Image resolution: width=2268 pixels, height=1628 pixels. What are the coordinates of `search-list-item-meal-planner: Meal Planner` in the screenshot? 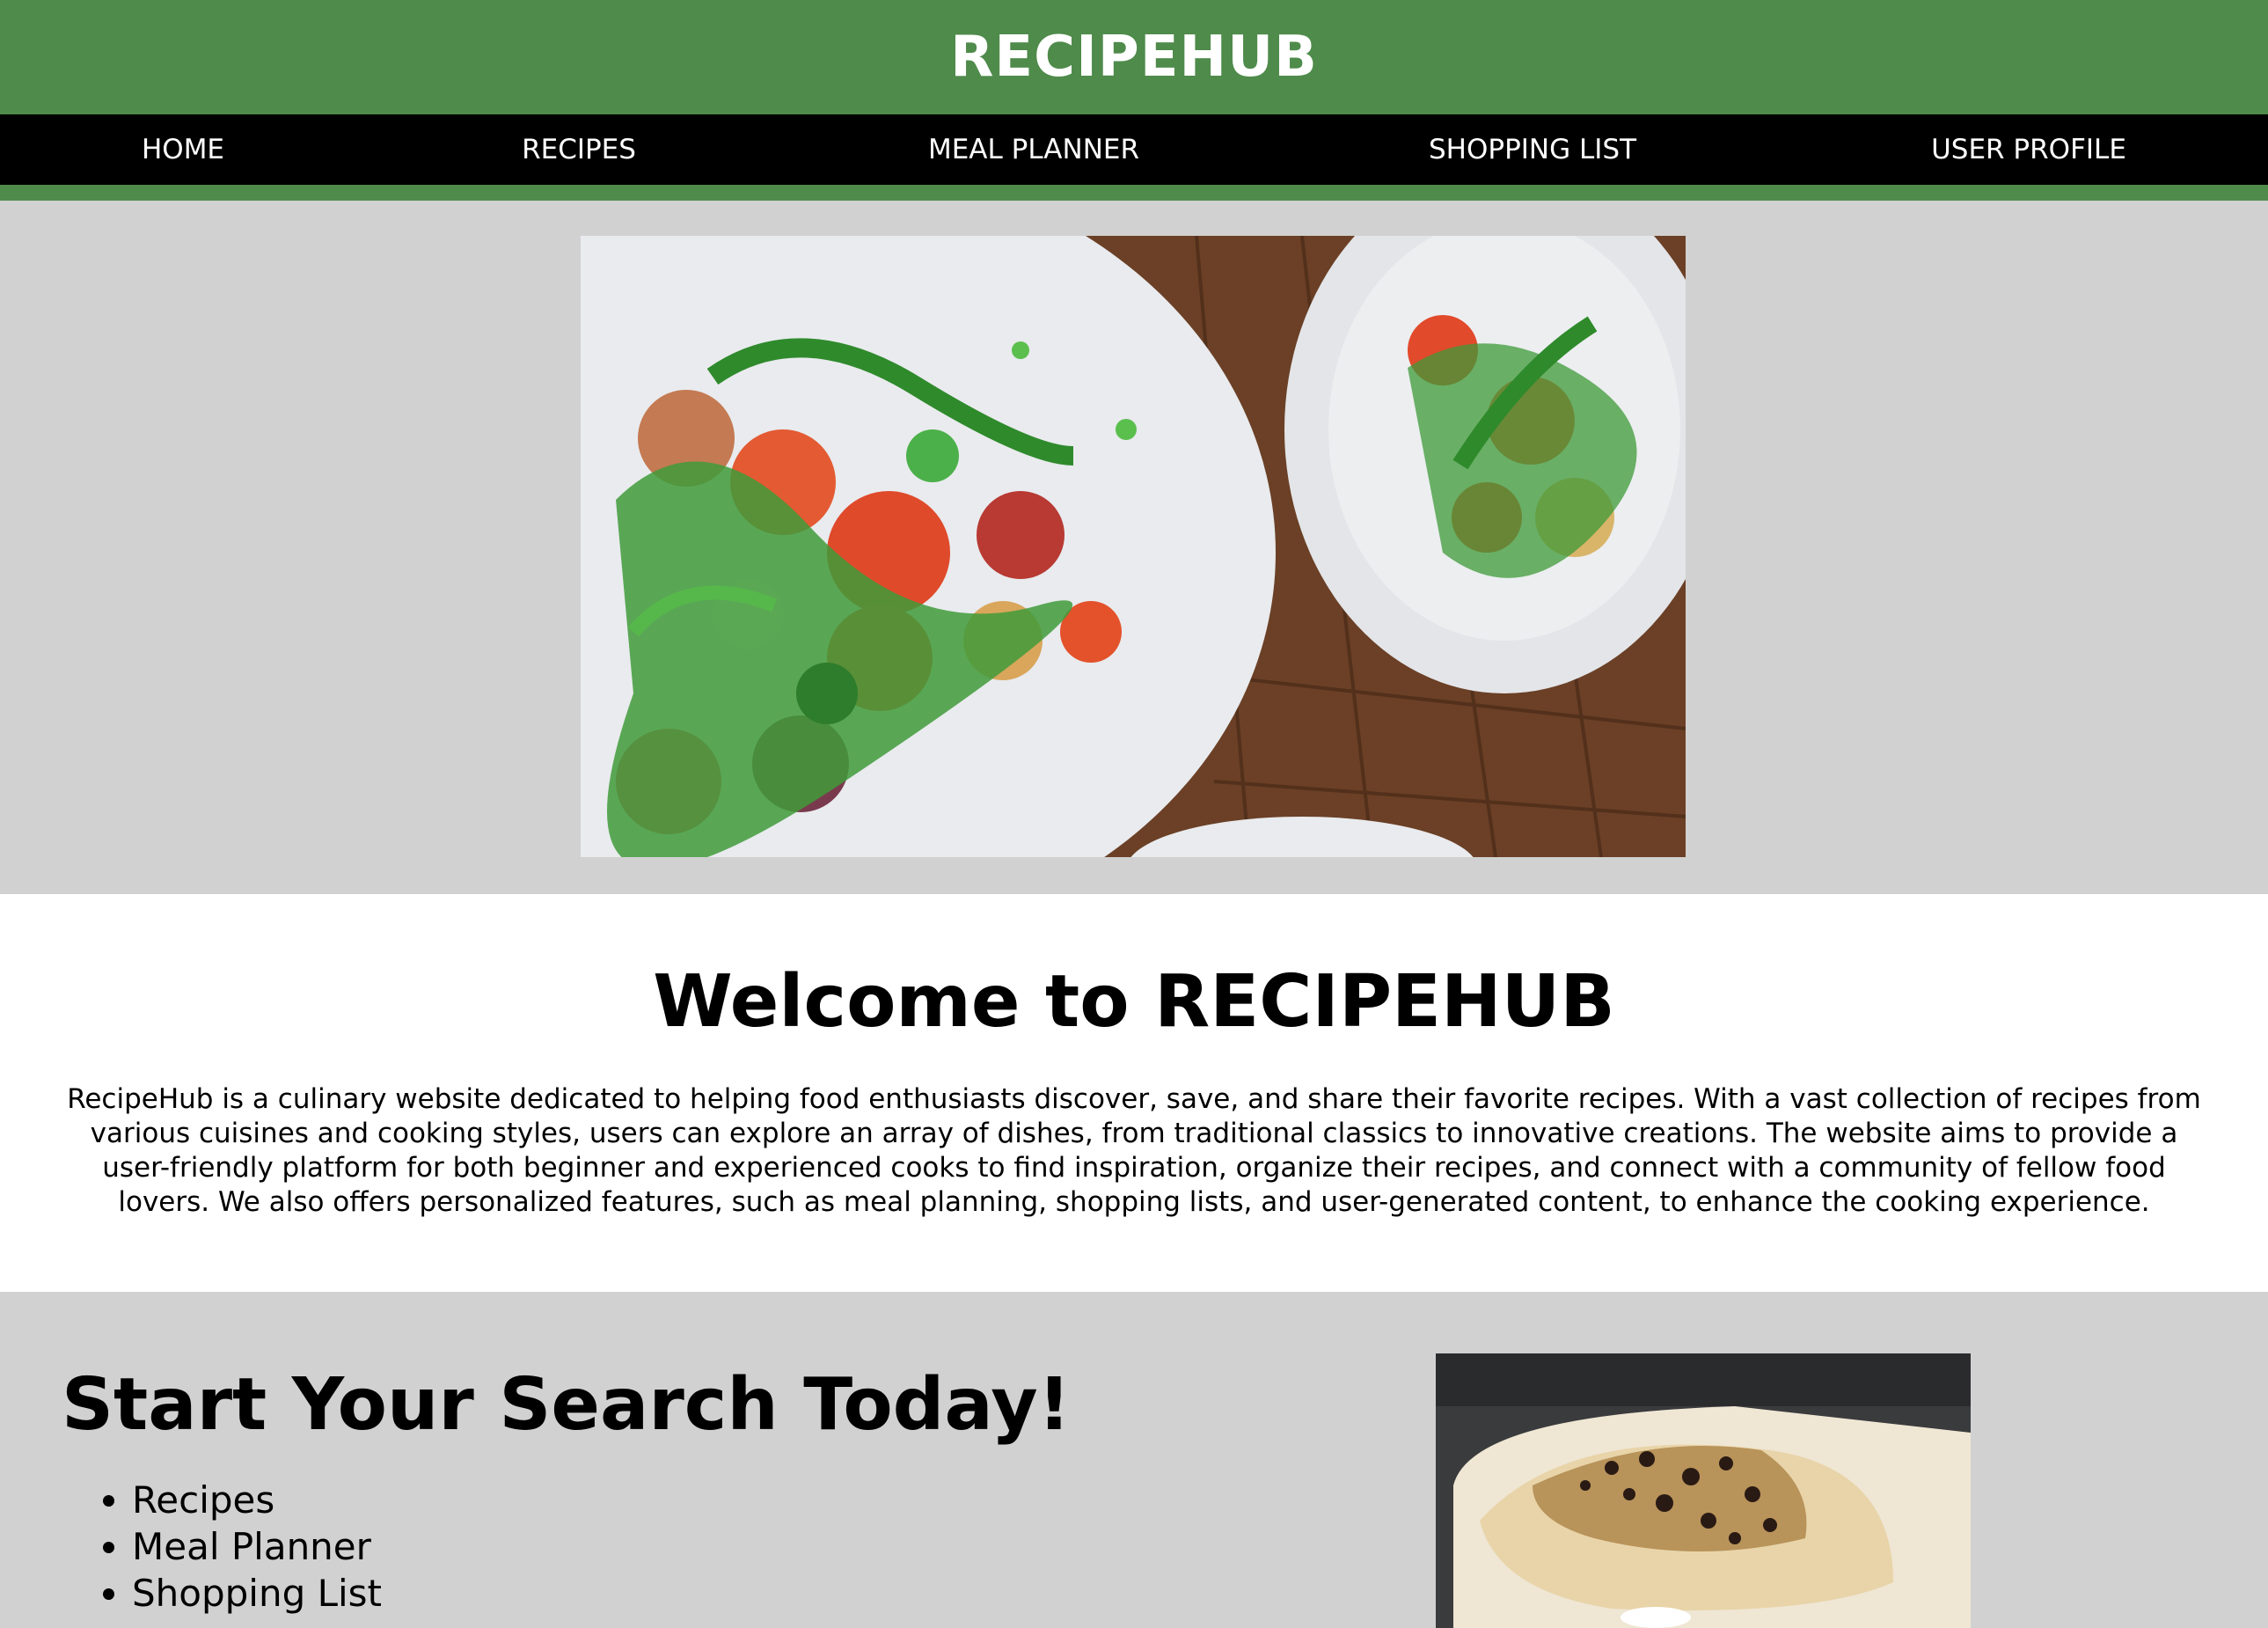 It's located at (257, 1546).